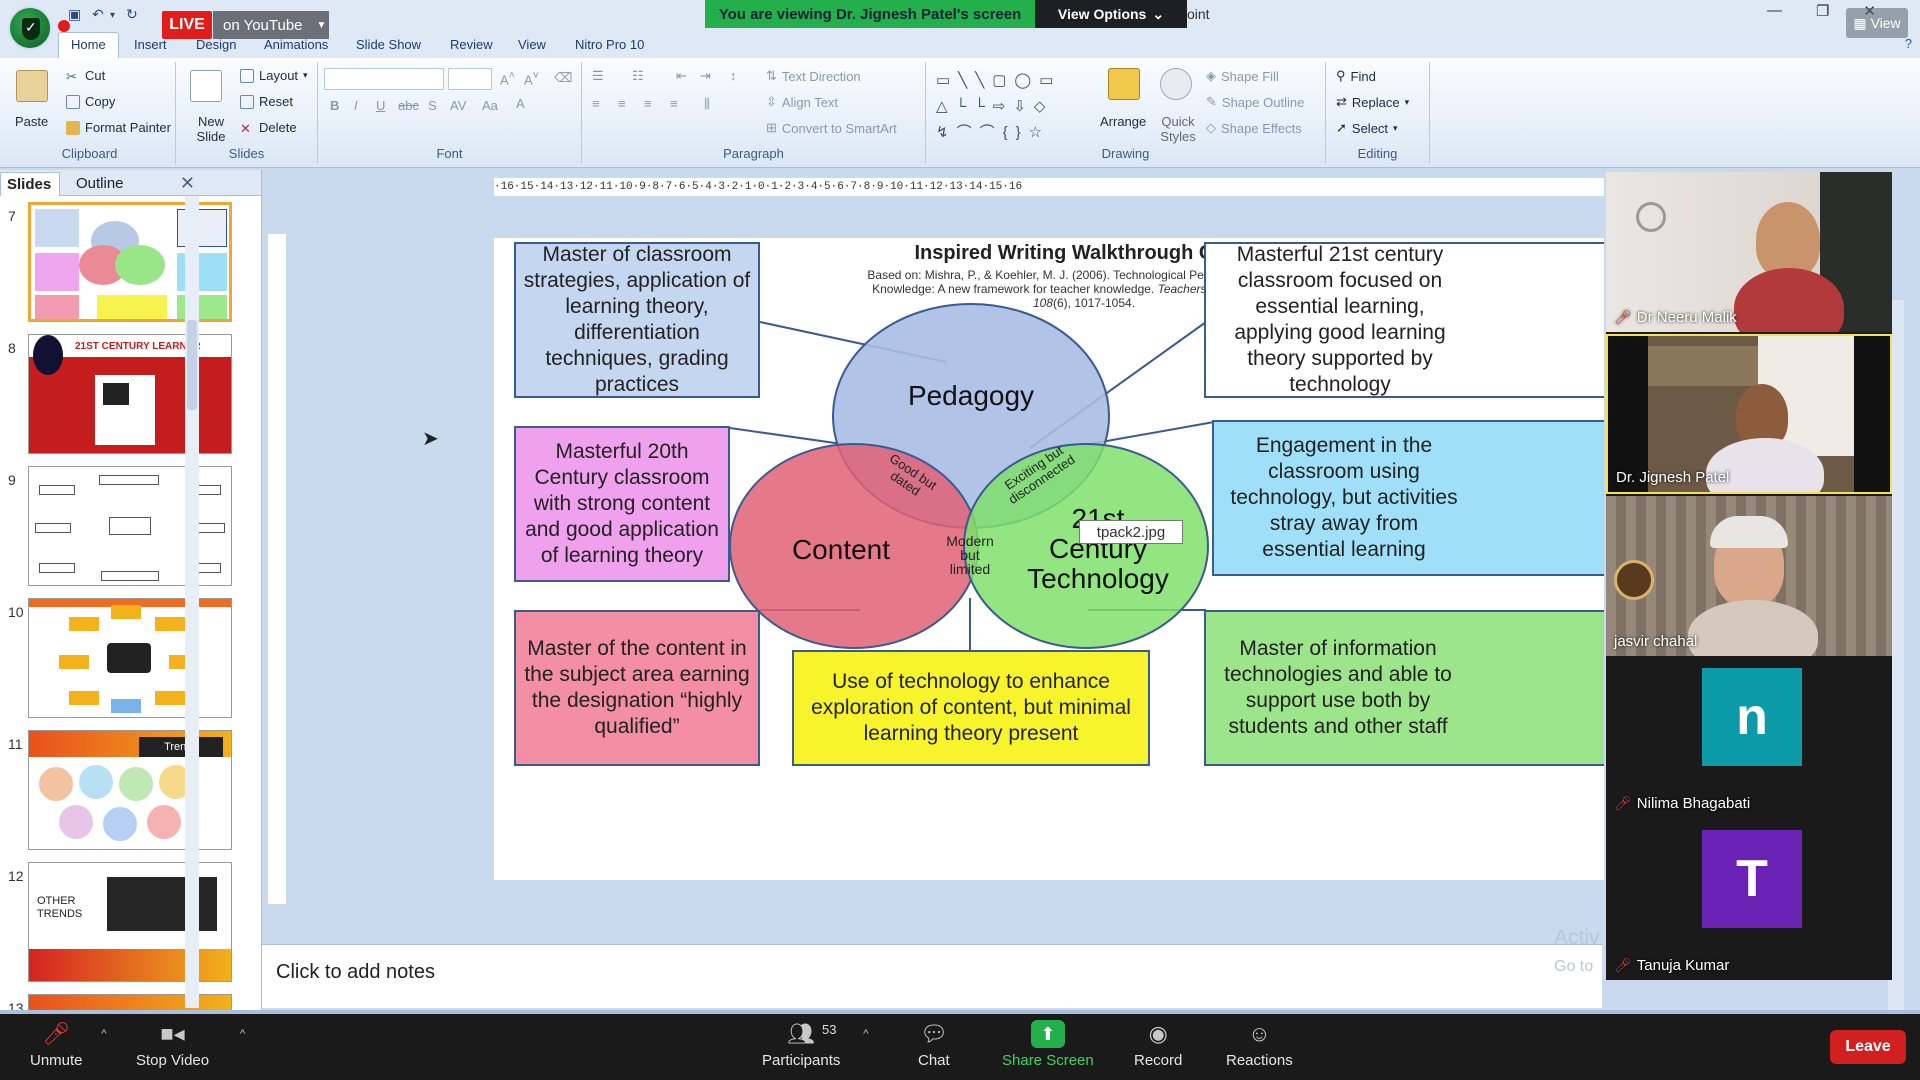  Describe the element at coordinates (432, 105) in the screenshot. I see `shadow-icon: S` at that location.